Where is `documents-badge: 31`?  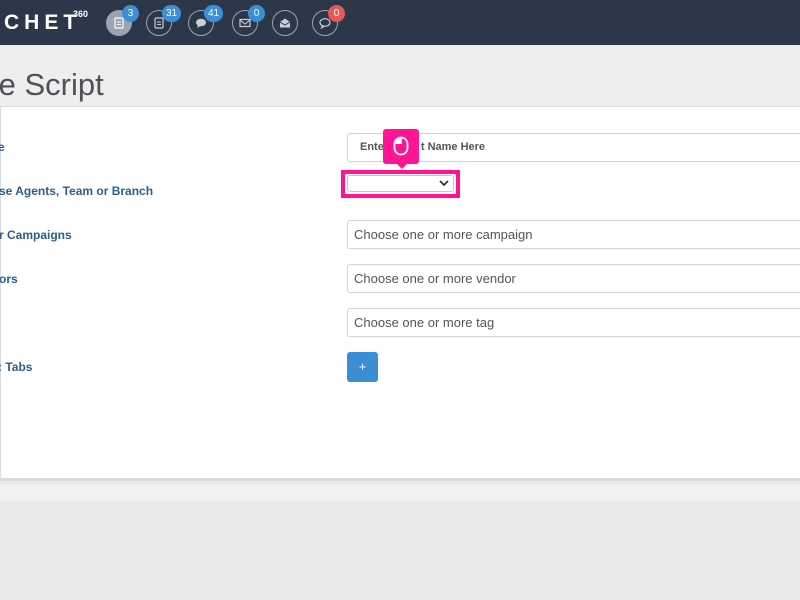 documents-badge: 31 is located at coordinates (172, 13).